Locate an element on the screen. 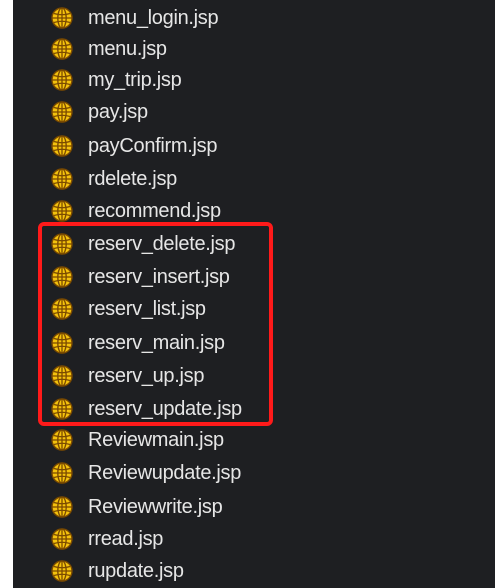 The image size is (495, 588). file-item-menu-login: menu_login.jsp is located at coordinates (135, 18).